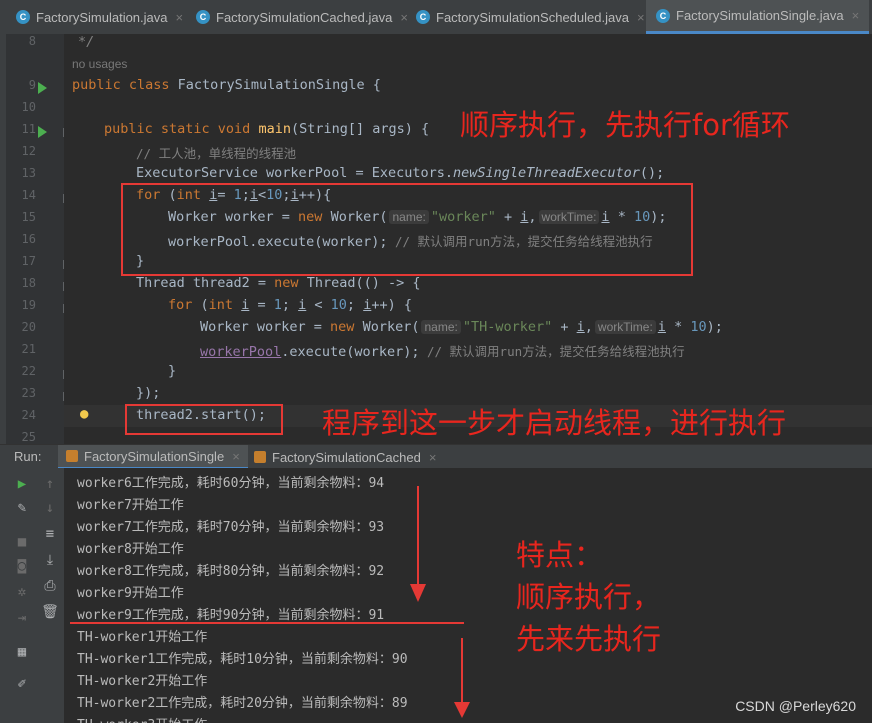 Image resolution: width=872 pixels, height=723 pixels. What do you see at coordinates (28, 437) in the screenshot?
I see `line-number: 25` at bounding box center [28, 437].